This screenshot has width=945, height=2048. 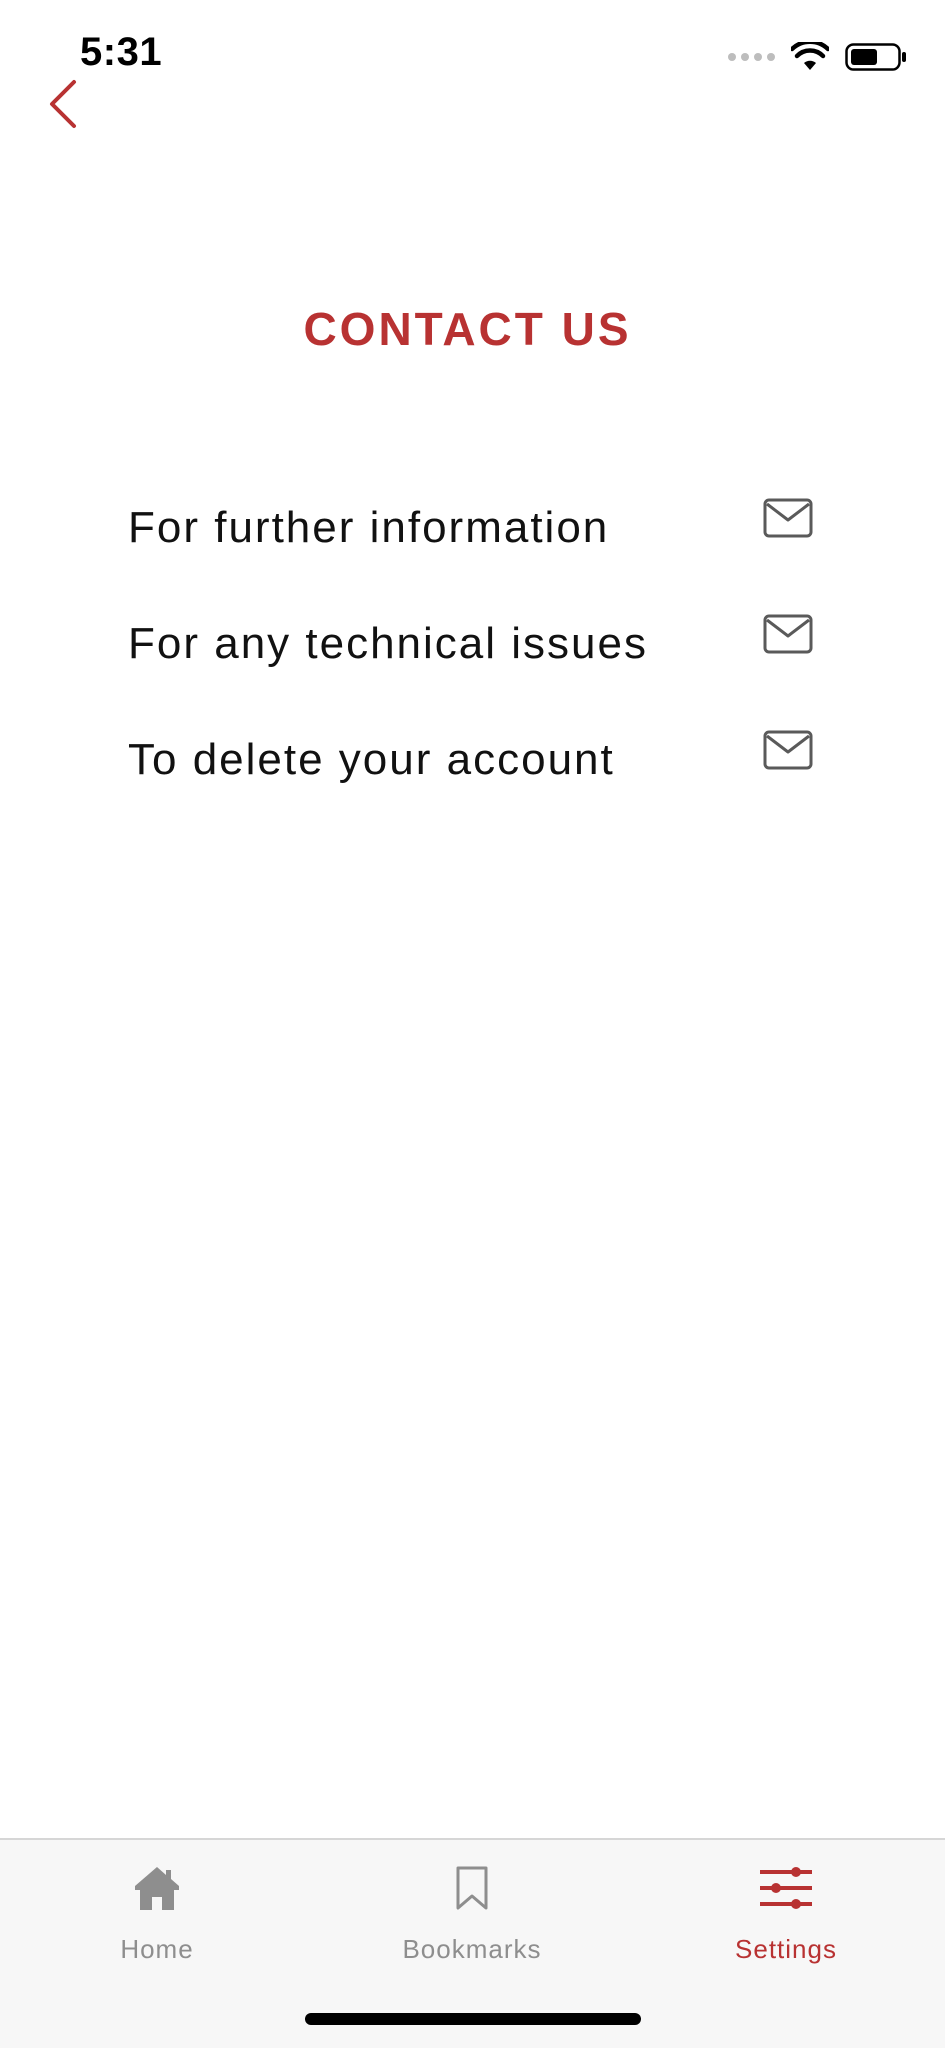 What do you see at coordinates (473, 2019) in the screenshot?
I see `home-indicator` at bounding box center [473, 2019].